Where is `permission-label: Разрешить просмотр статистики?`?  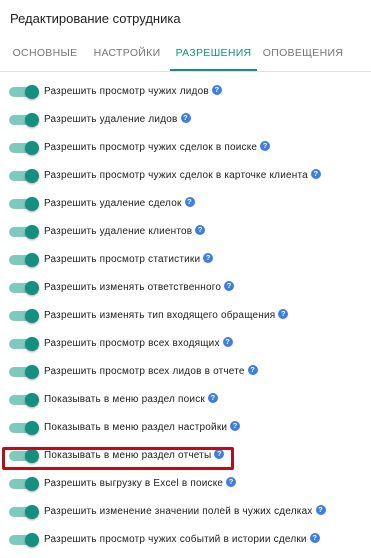 permission-label: Разрешить просмотр статистики? is located at coordinates (129, 260).